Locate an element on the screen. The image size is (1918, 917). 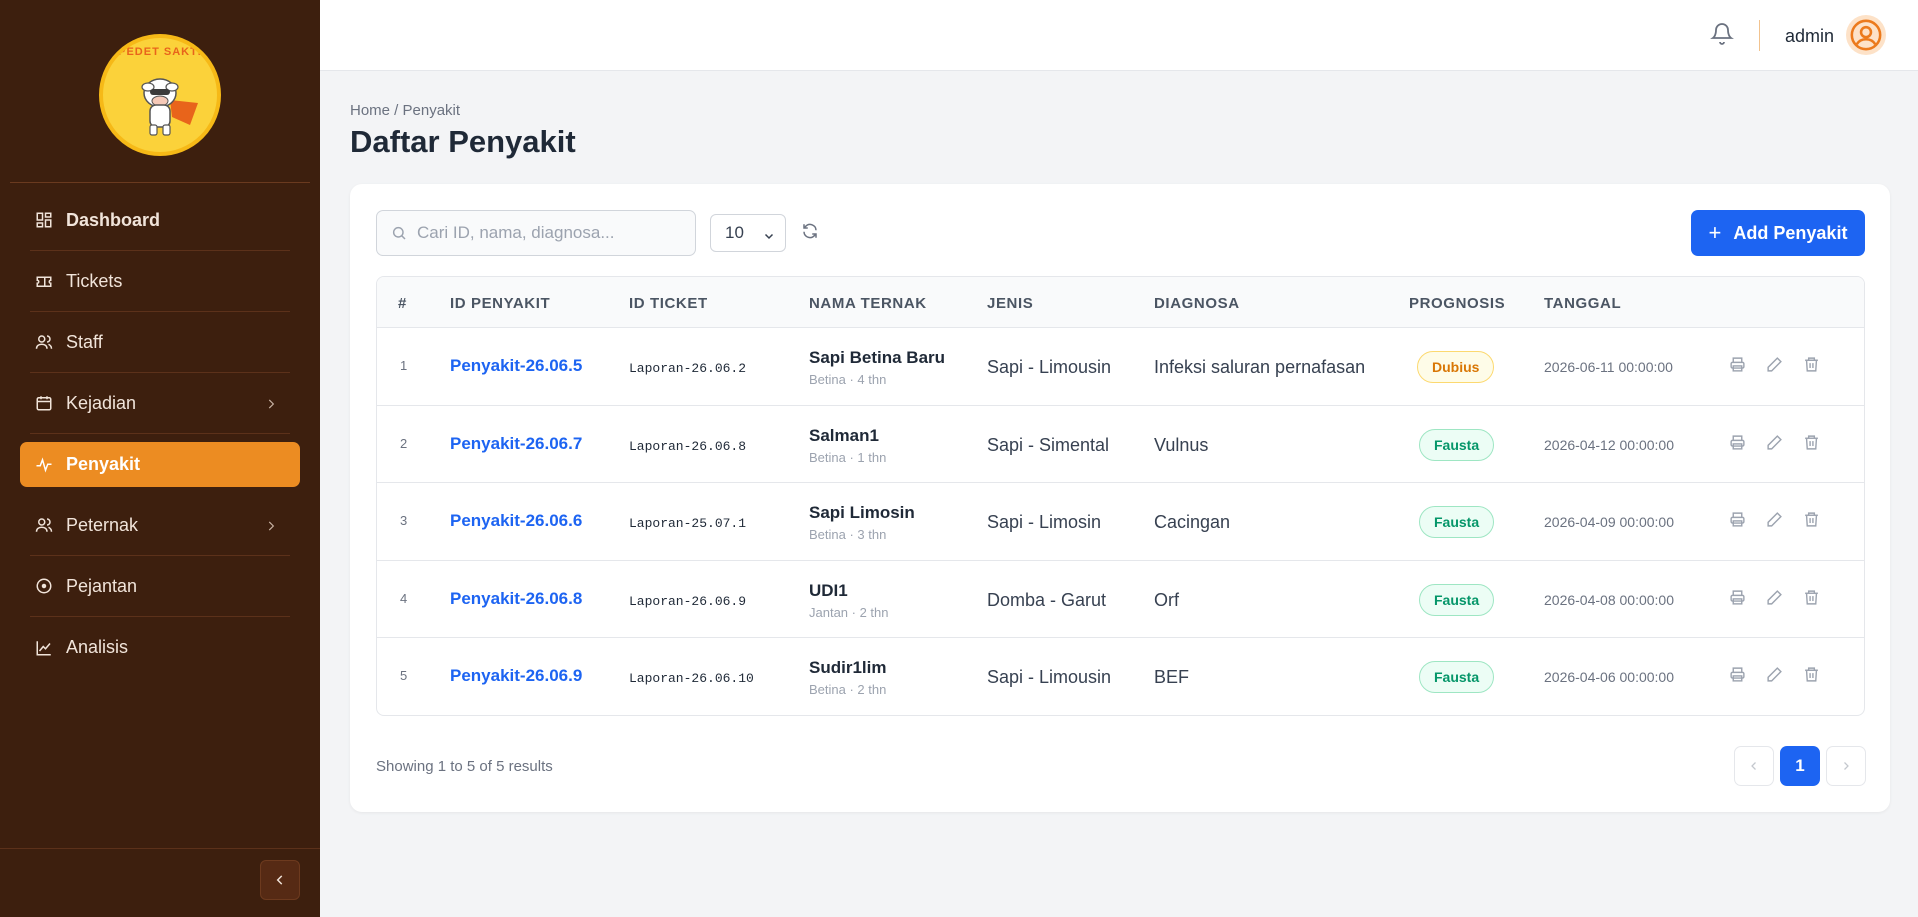
per-page-select: 10 is located at coordinates (748, 233).